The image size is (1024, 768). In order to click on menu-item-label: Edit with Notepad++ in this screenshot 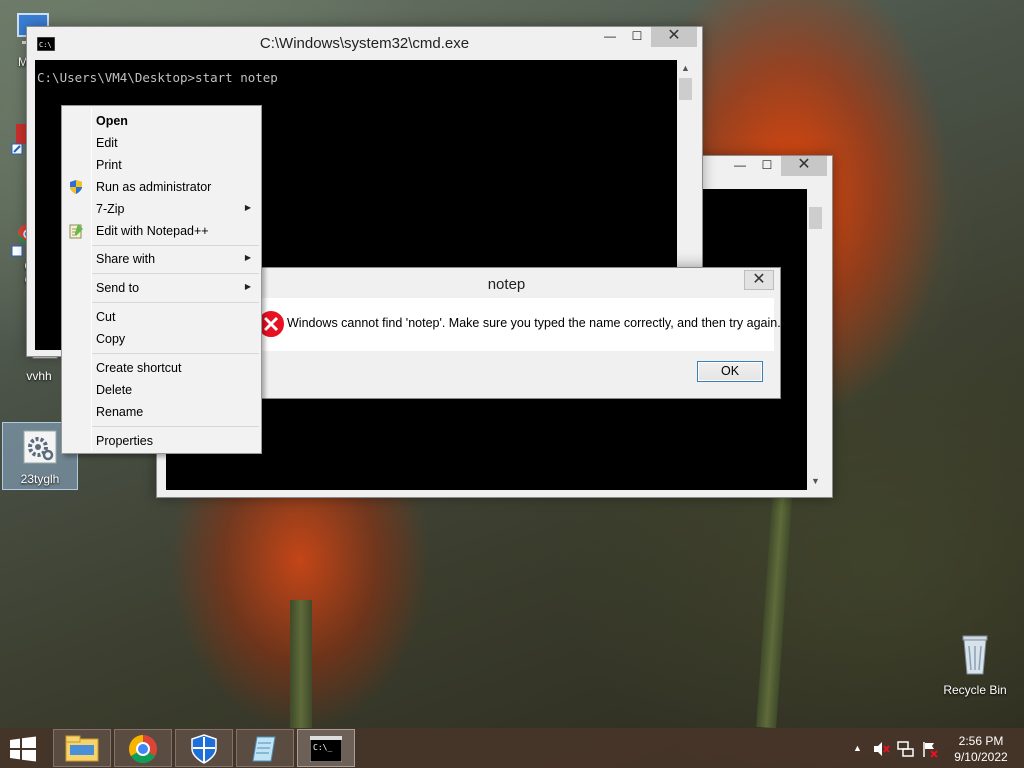, I will do `click(152, 231)`.